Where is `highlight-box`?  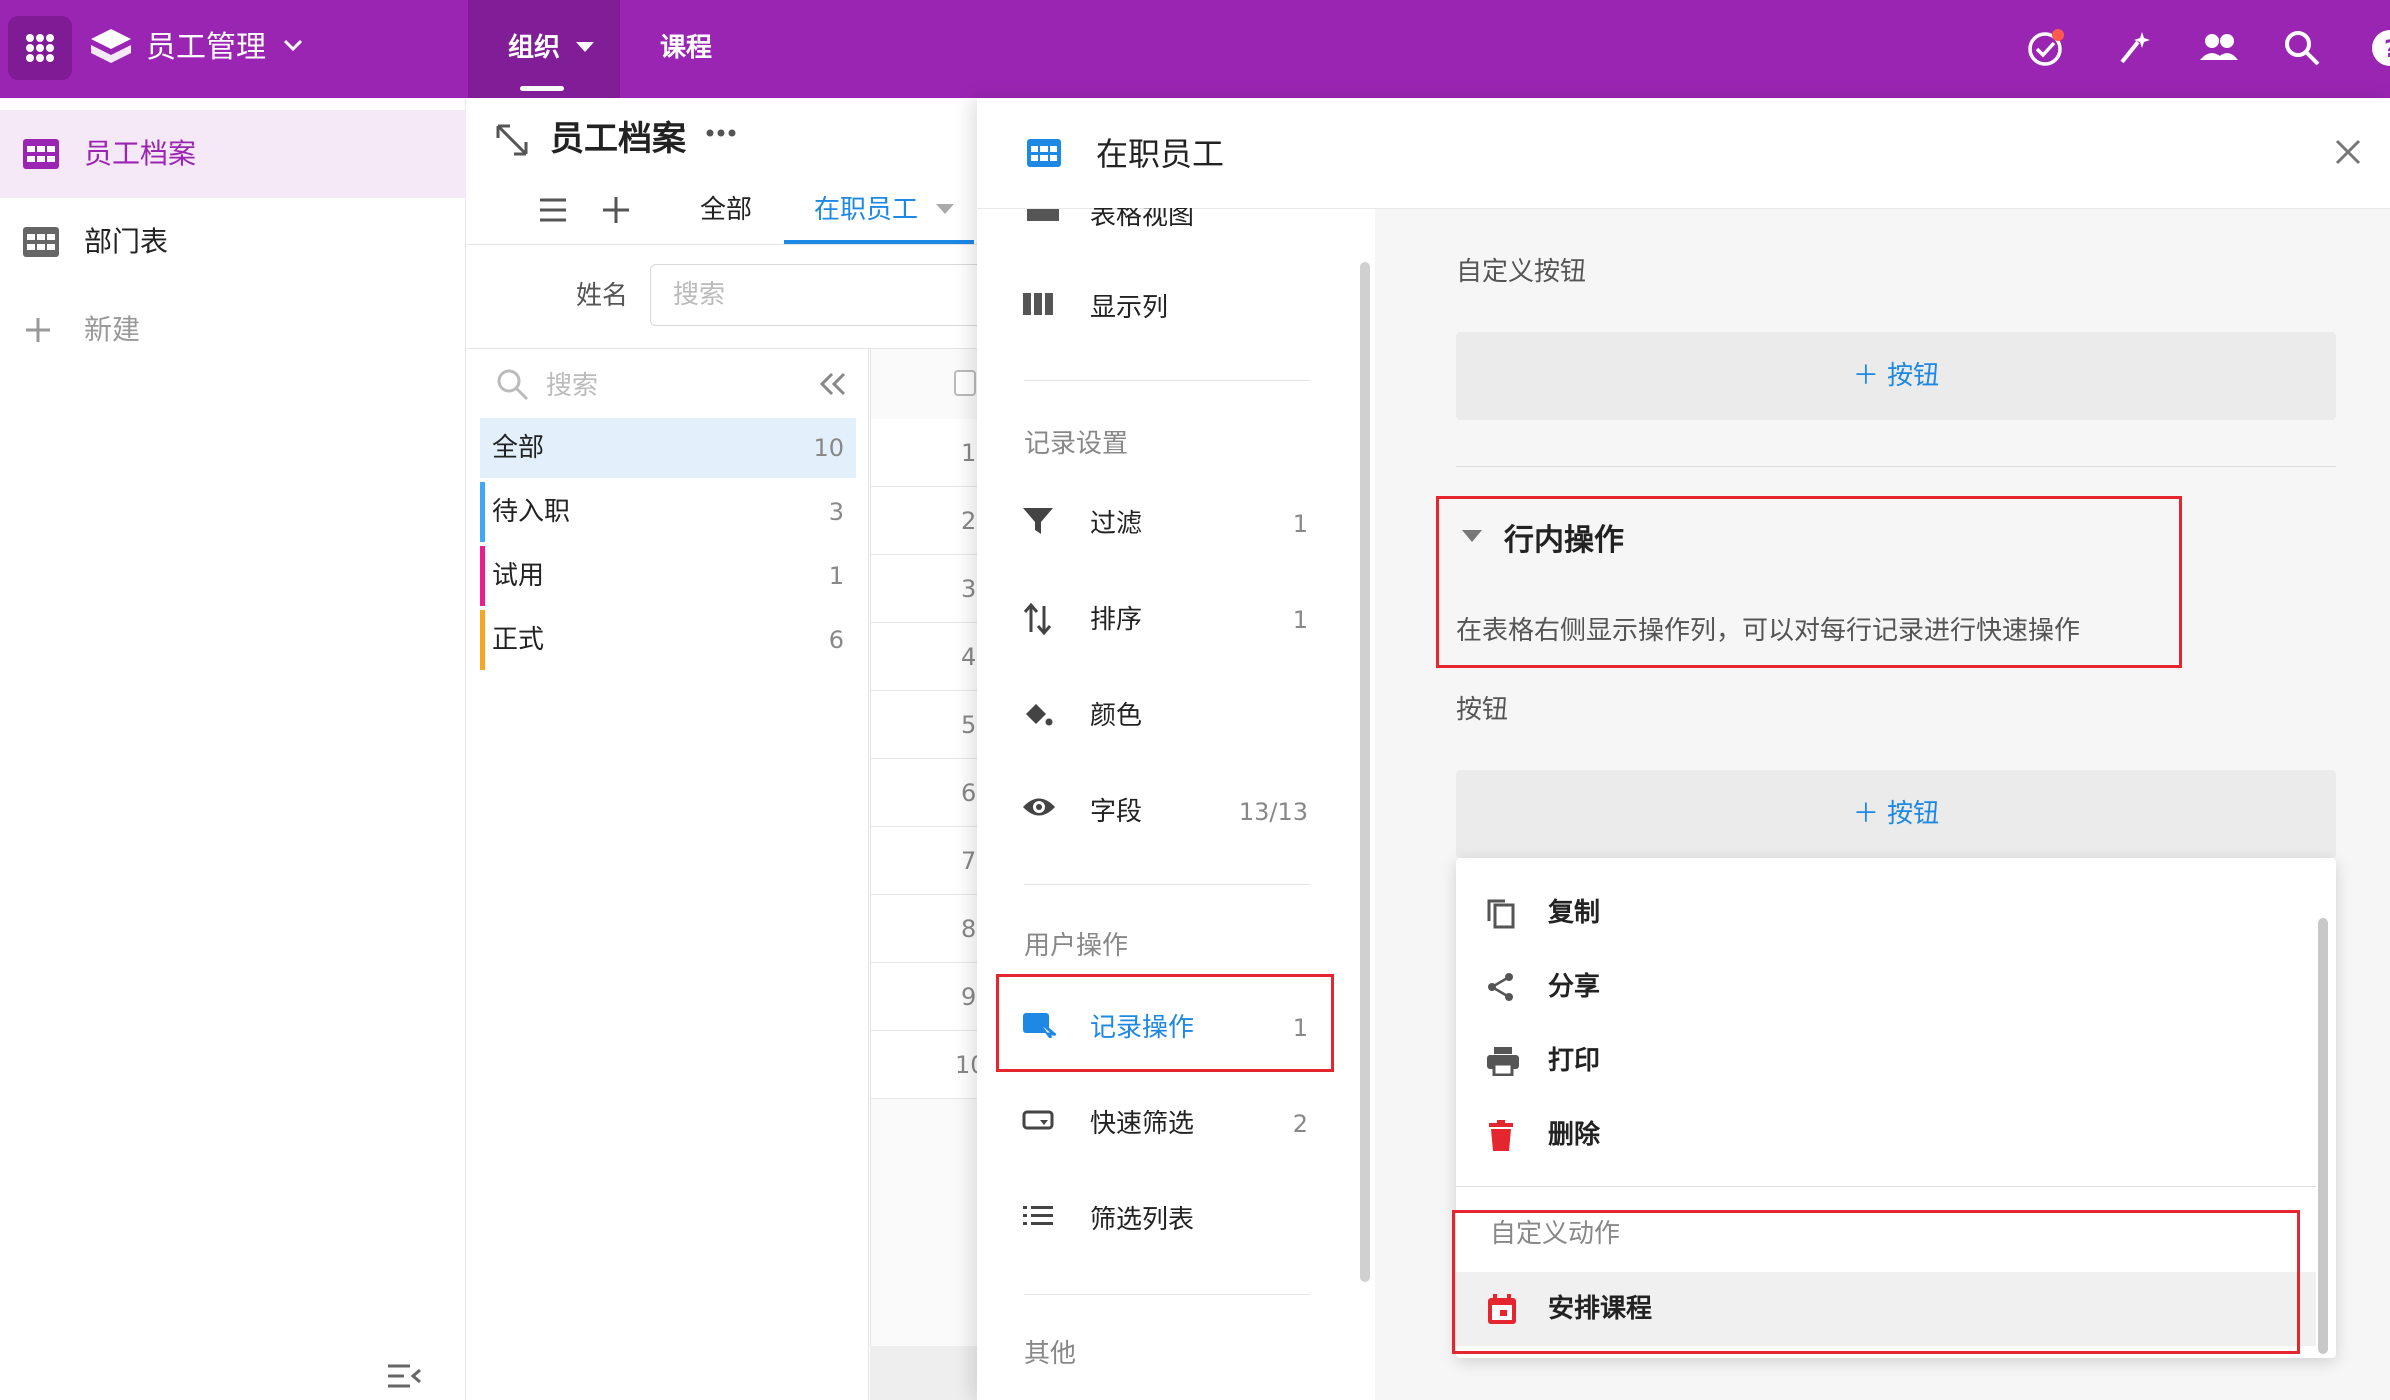
highlight-box is located at coordinates (1165, 1023).